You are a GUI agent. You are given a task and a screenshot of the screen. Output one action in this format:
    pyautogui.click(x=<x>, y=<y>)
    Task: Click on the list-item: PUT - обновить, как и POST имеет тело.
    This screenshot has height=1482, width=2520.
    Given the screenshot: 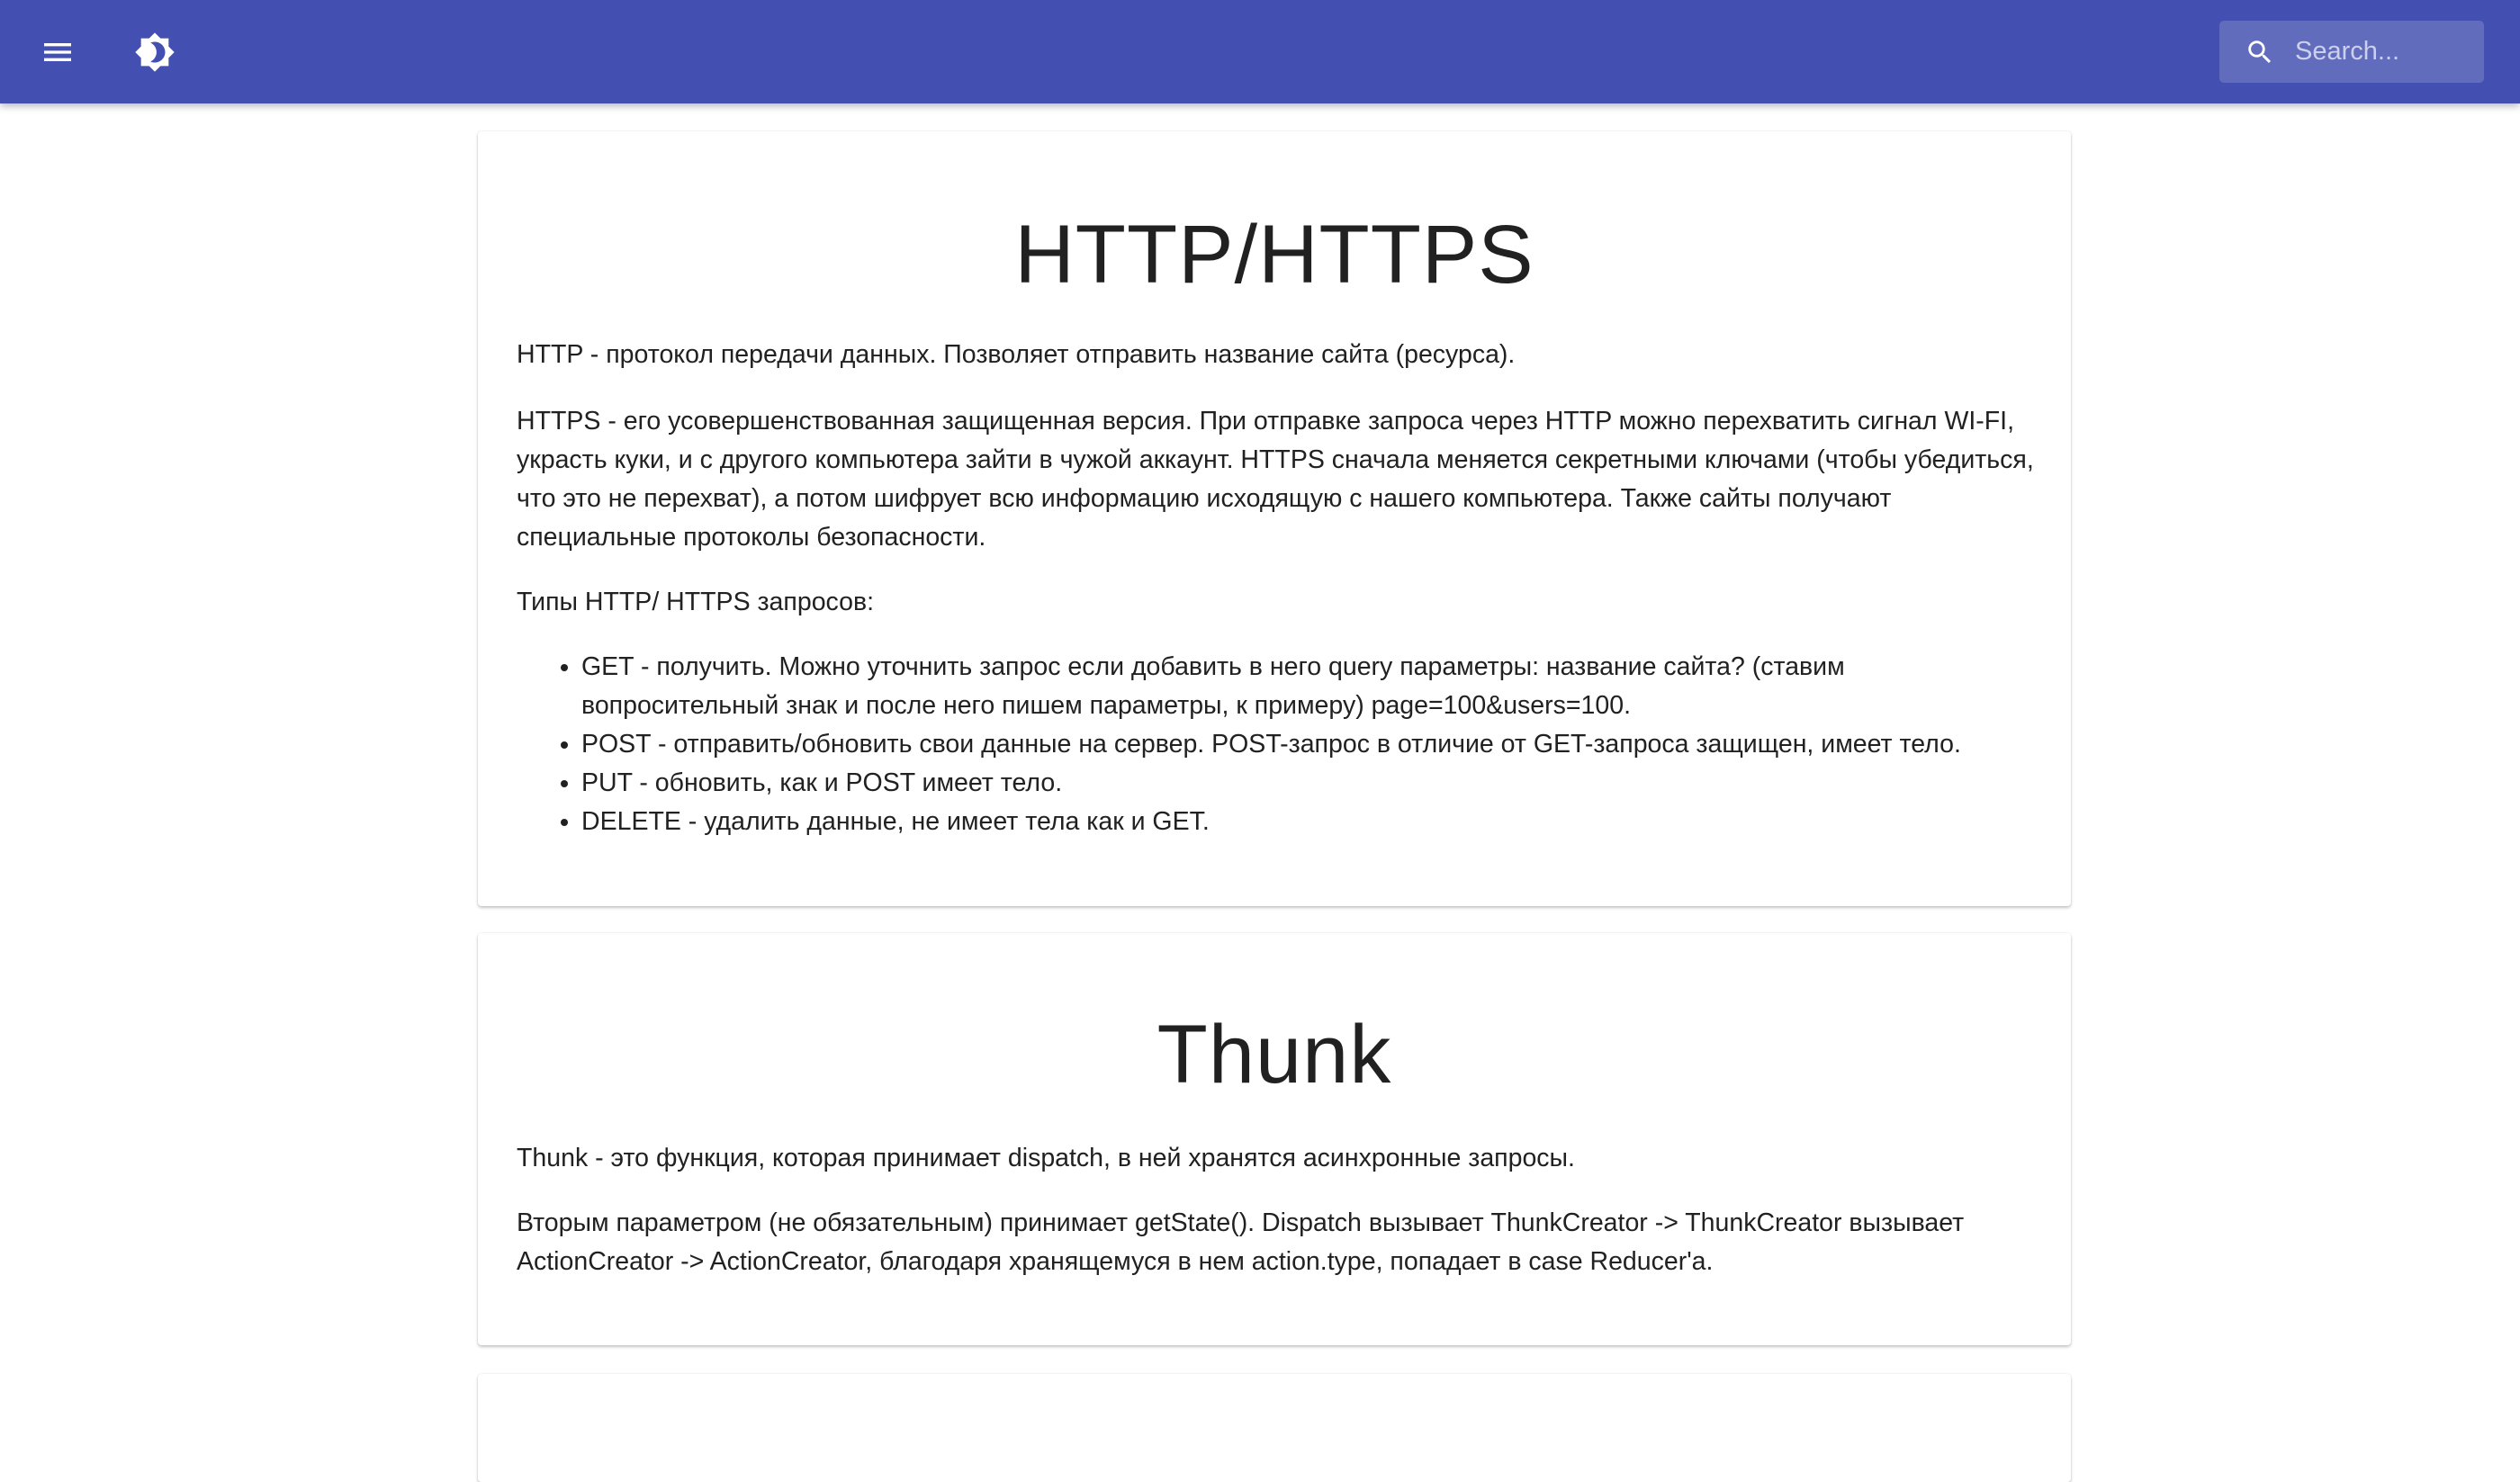 What is the action you would take?
    pyautogui.click(x=1309, y=783)
    